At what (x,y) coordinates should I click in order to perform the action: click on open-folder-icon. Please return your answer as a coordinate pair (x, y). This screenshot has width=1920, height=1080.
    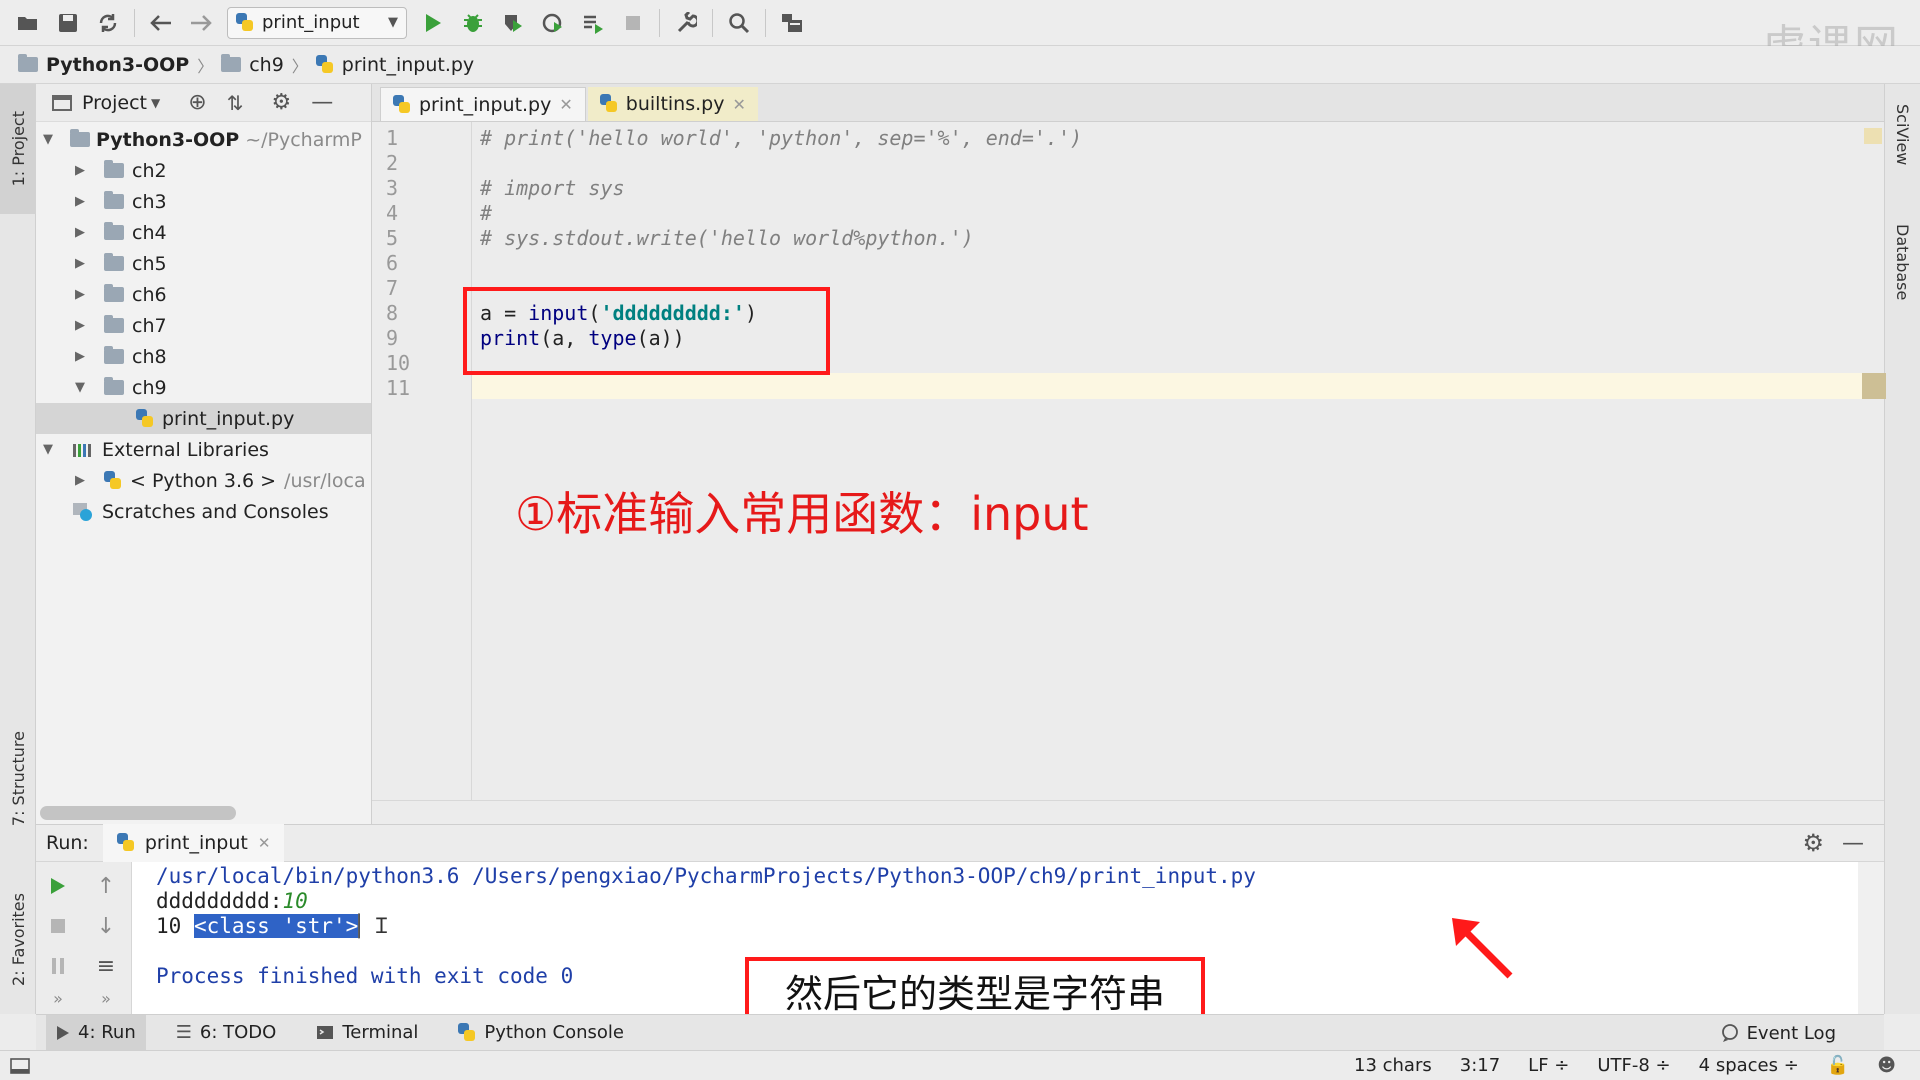
    Looking at the image, I should click on (28, 23).